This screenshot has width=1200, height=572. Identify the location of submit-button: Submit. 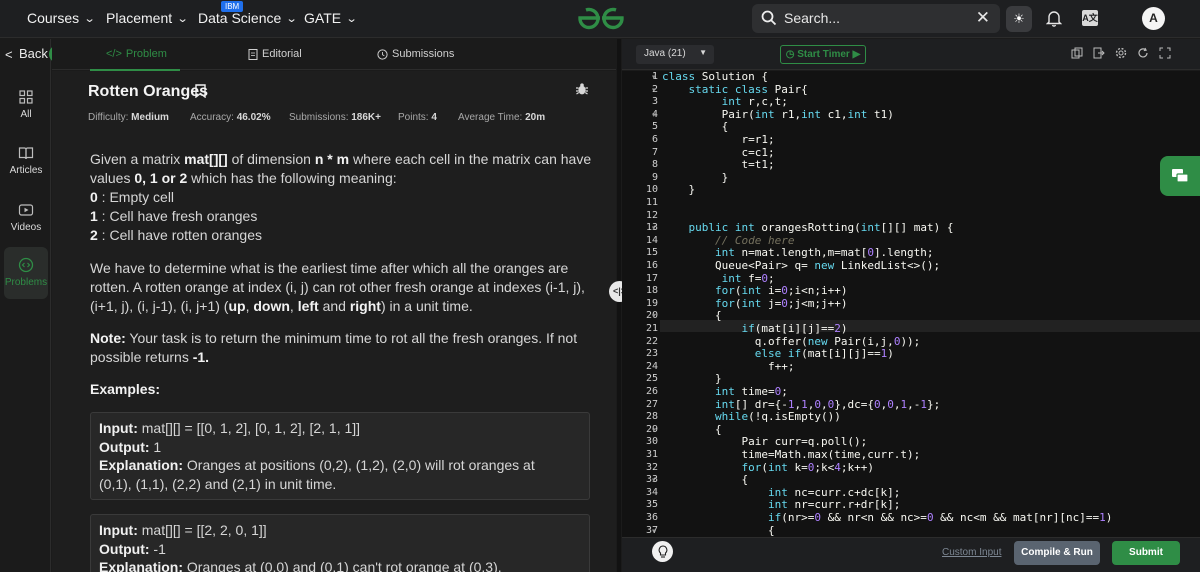
(1146, 553).